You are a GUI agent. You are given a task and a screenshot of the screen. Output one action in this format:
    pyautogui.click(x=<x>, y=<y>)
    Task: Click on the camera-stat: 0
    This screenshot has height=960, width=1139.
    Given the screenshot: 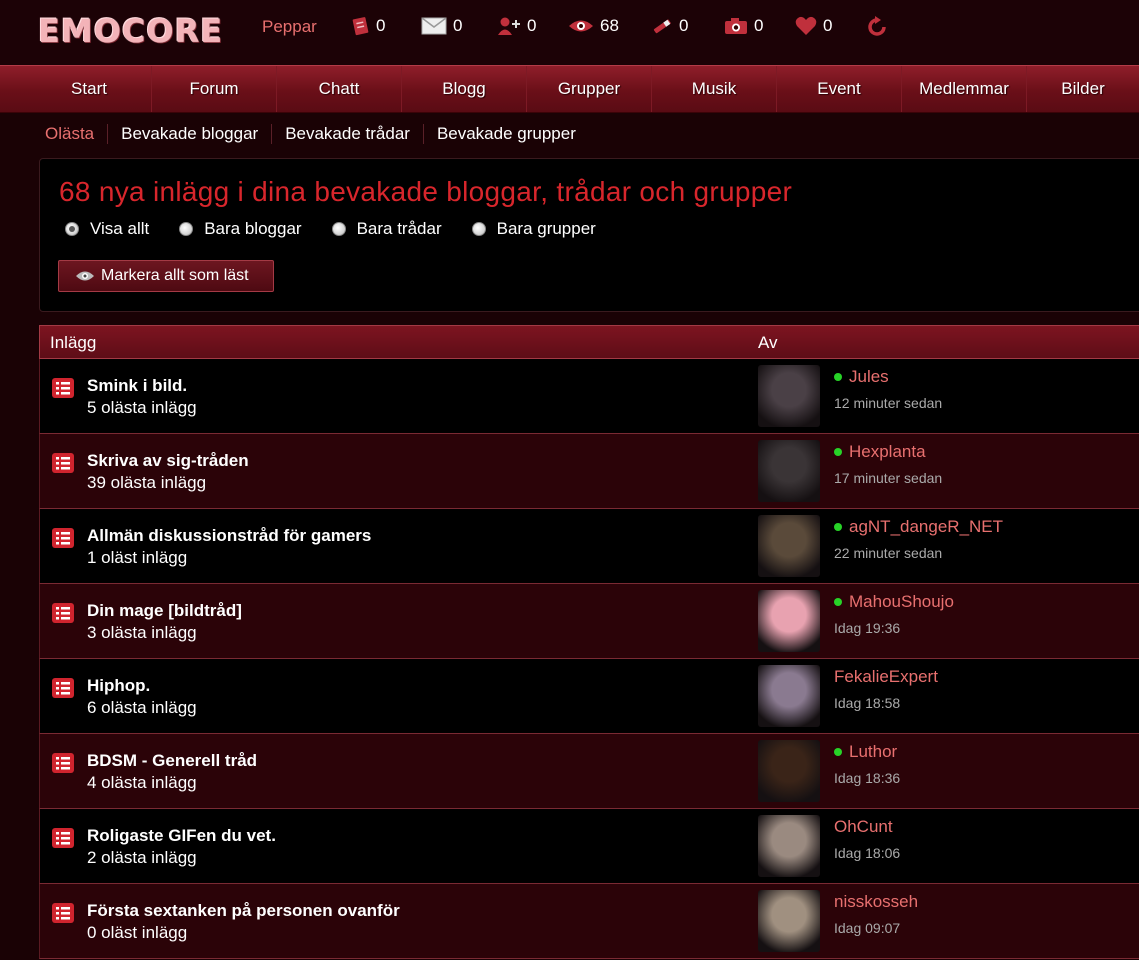 What is the action you would take?
    pyautogui.click(x=743, y=26)
    